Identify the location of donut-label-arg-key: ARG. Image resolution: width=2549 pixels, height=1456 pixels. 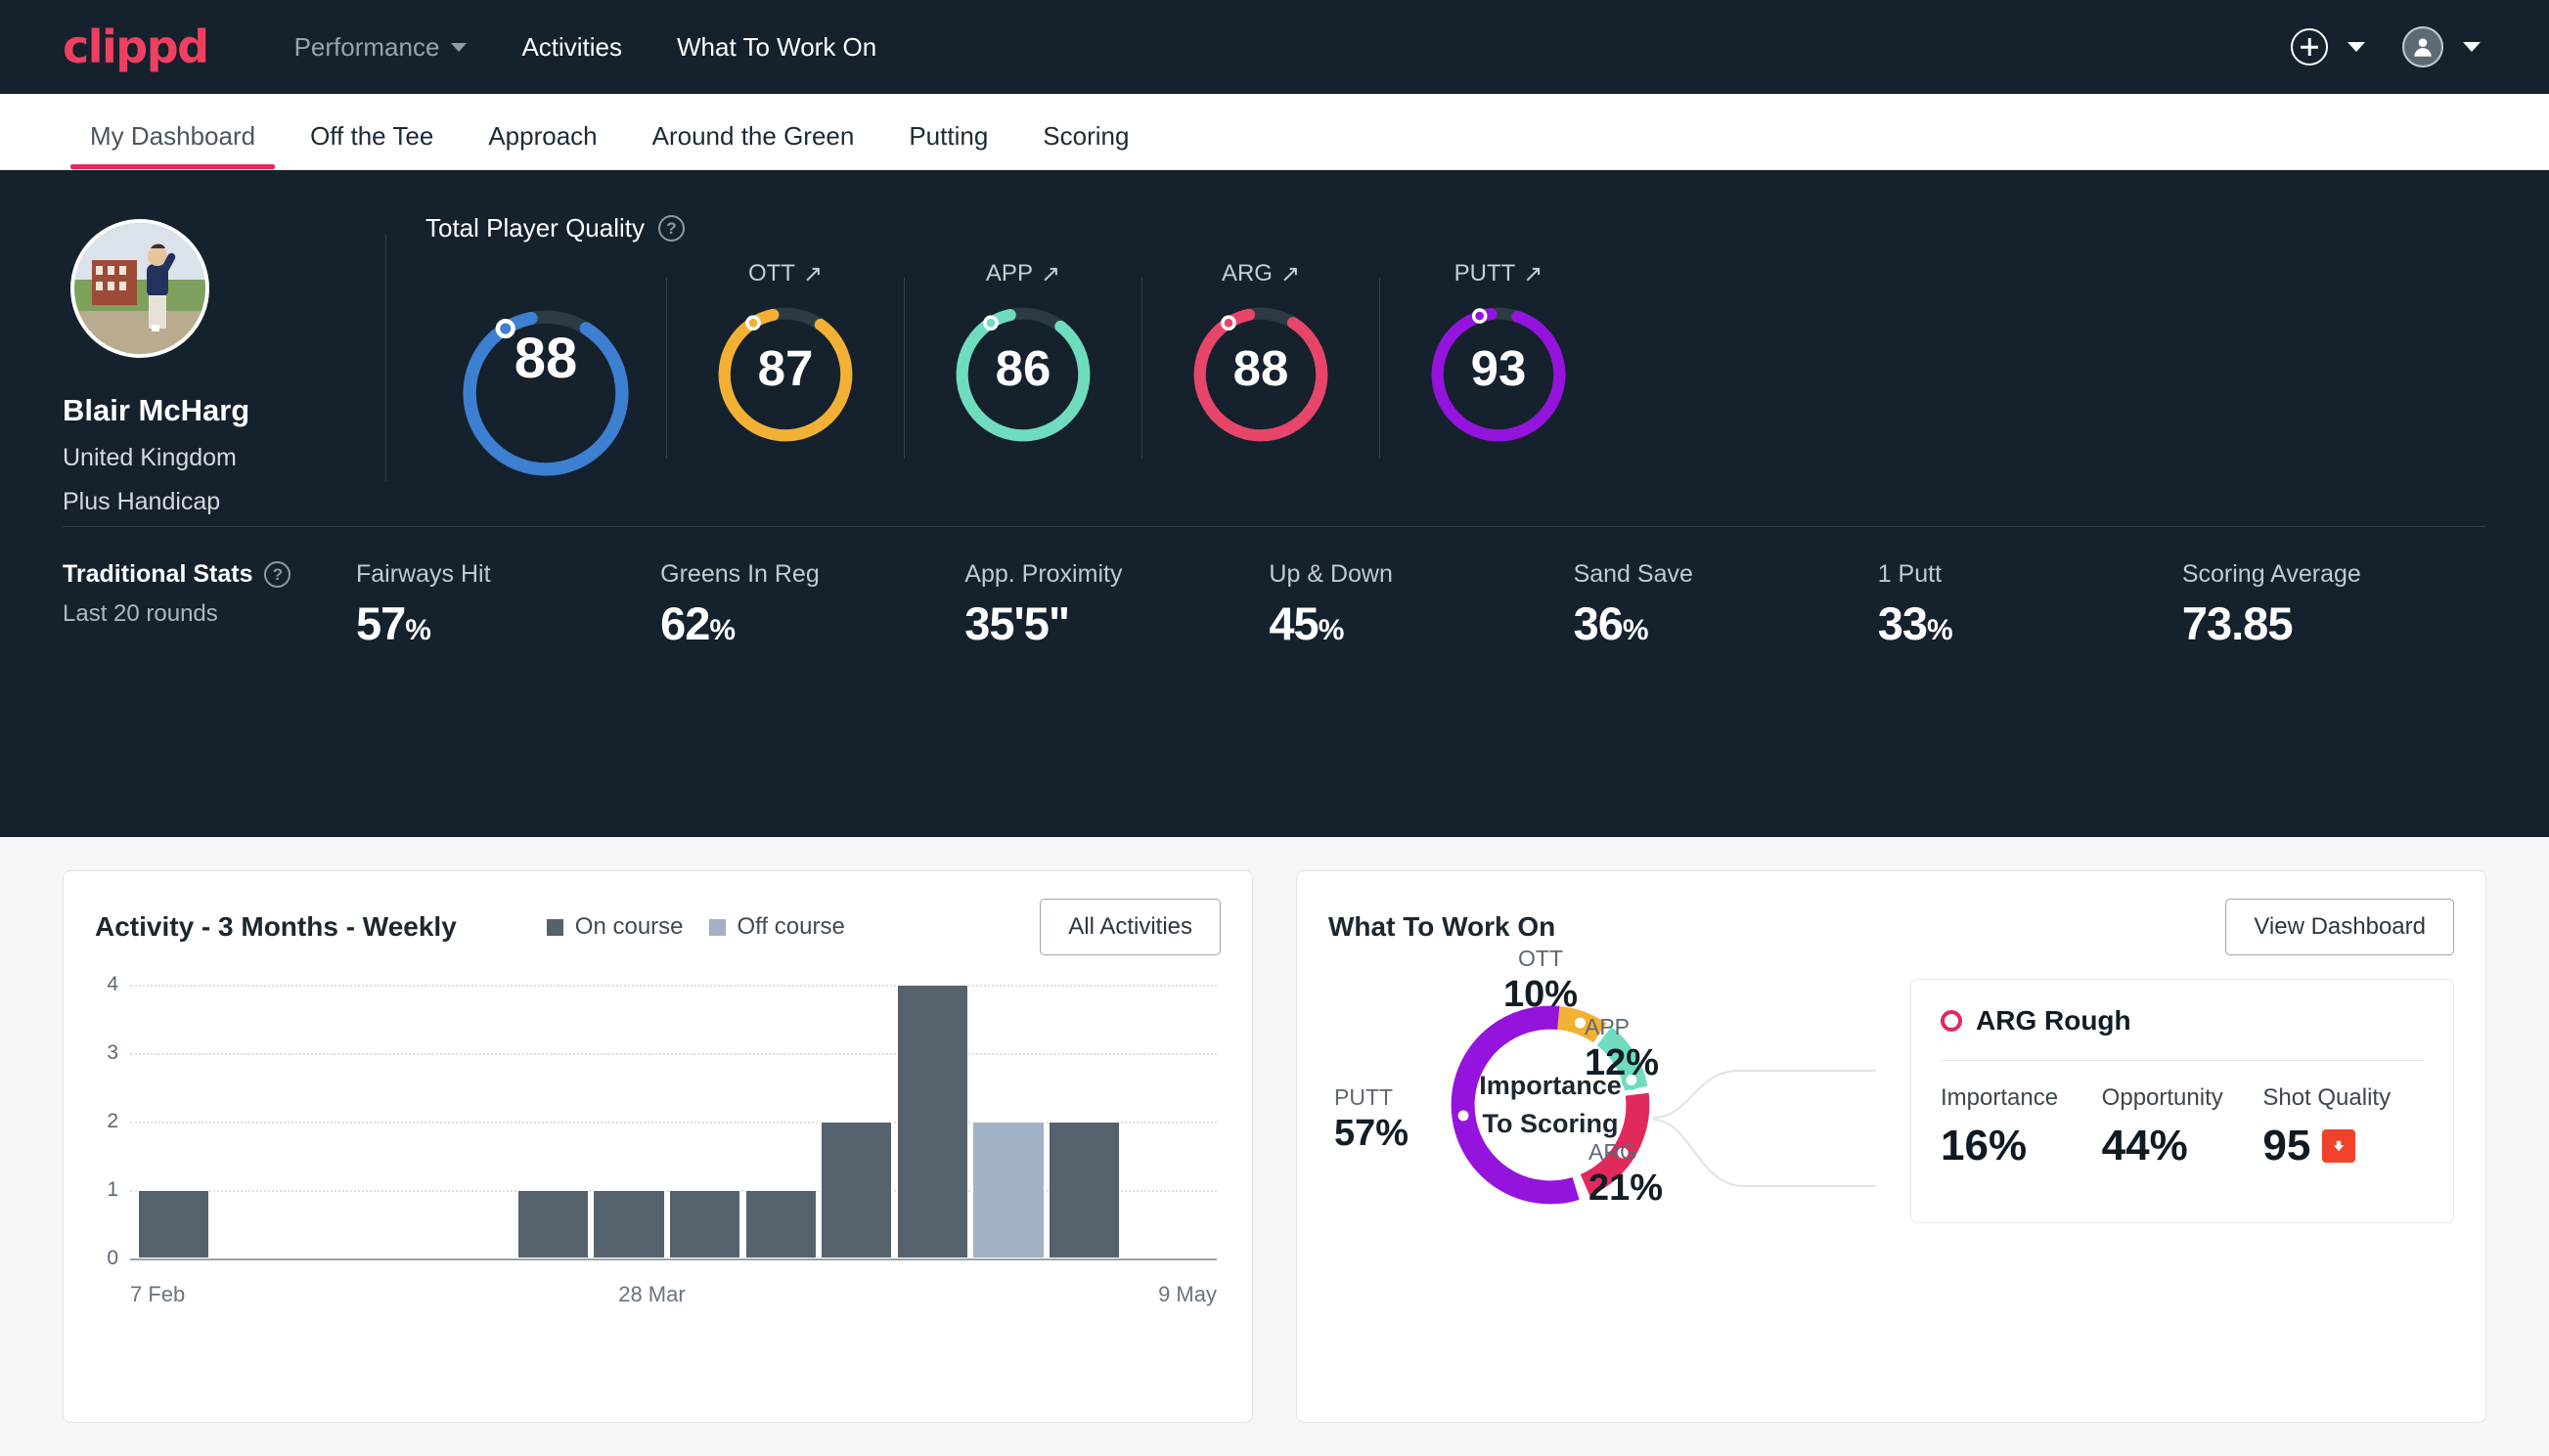
(1613, 1152).